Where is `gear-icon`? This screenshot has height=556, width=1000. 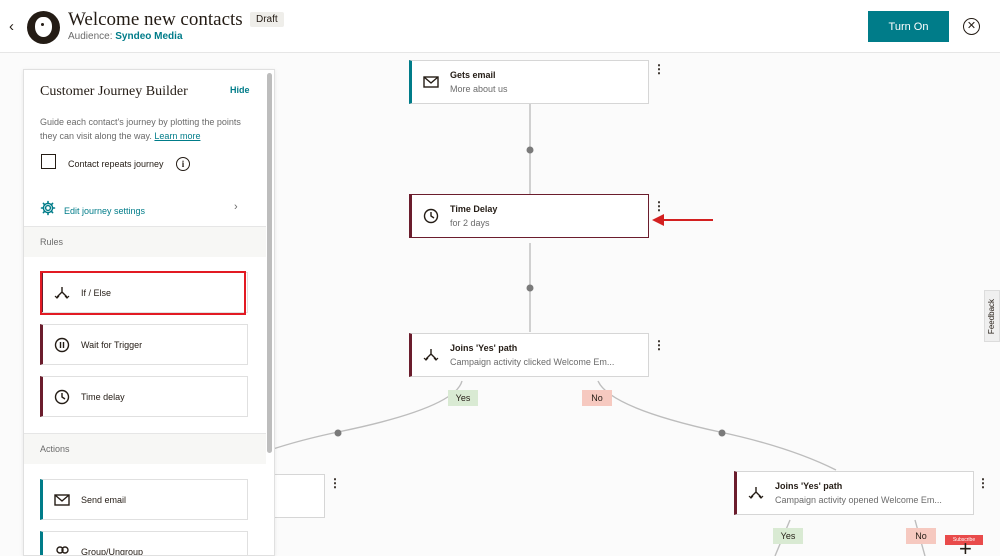
gear-icon is located at coordinates (48, 210).